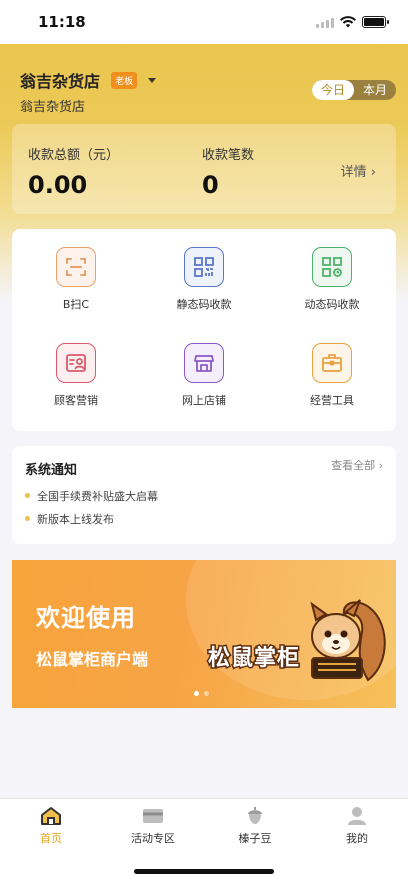 This screenshot has height=883, width=408. I want to click on tab-label: 榛子豆, so click(255, 838).